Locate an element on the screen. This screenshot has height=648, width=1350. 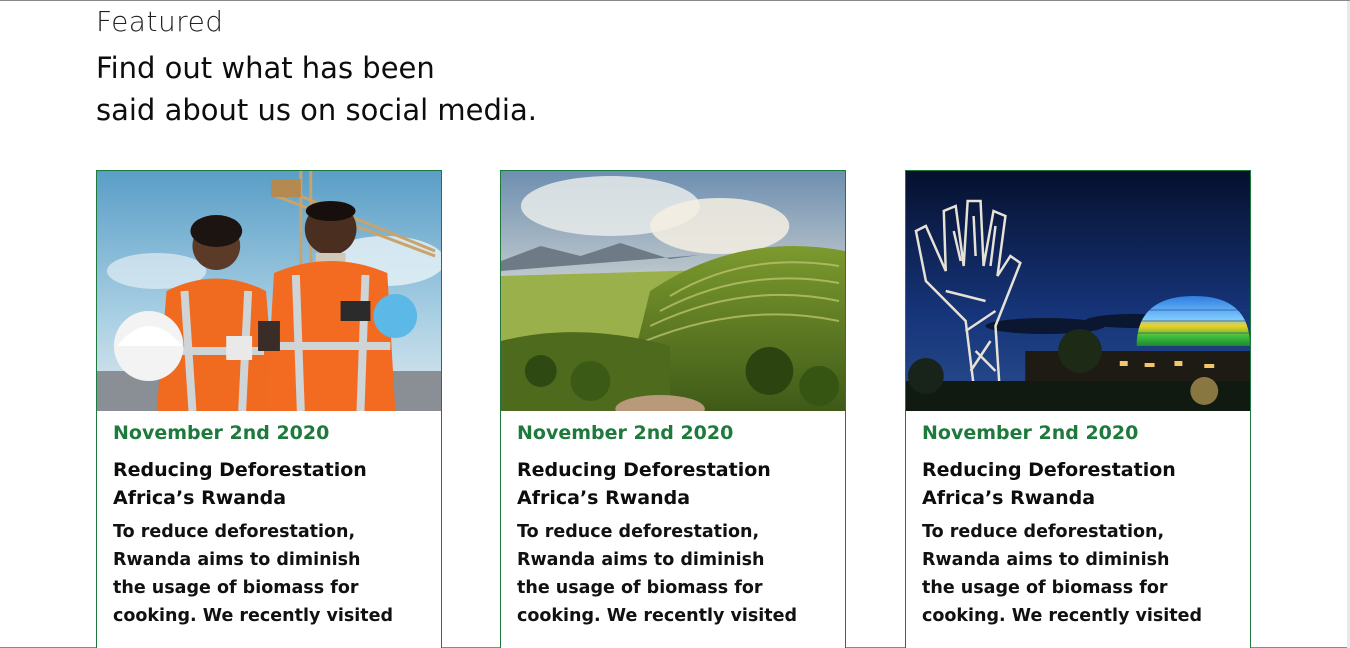
card-image-landscape is located at coordinates (673, 291).